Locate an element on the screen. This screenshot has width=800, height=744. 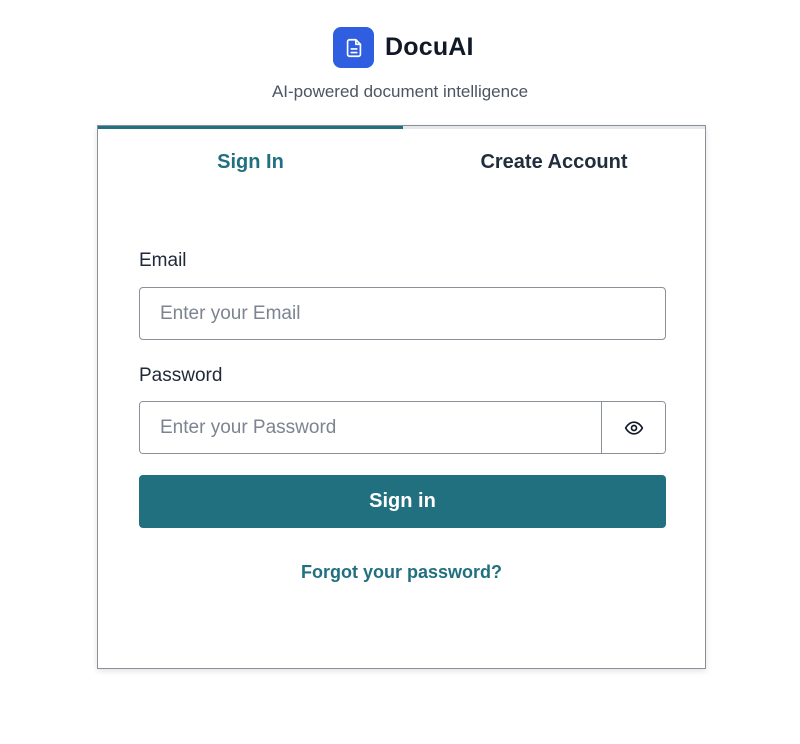
password-label: Password is located at coordinates (181, 375).